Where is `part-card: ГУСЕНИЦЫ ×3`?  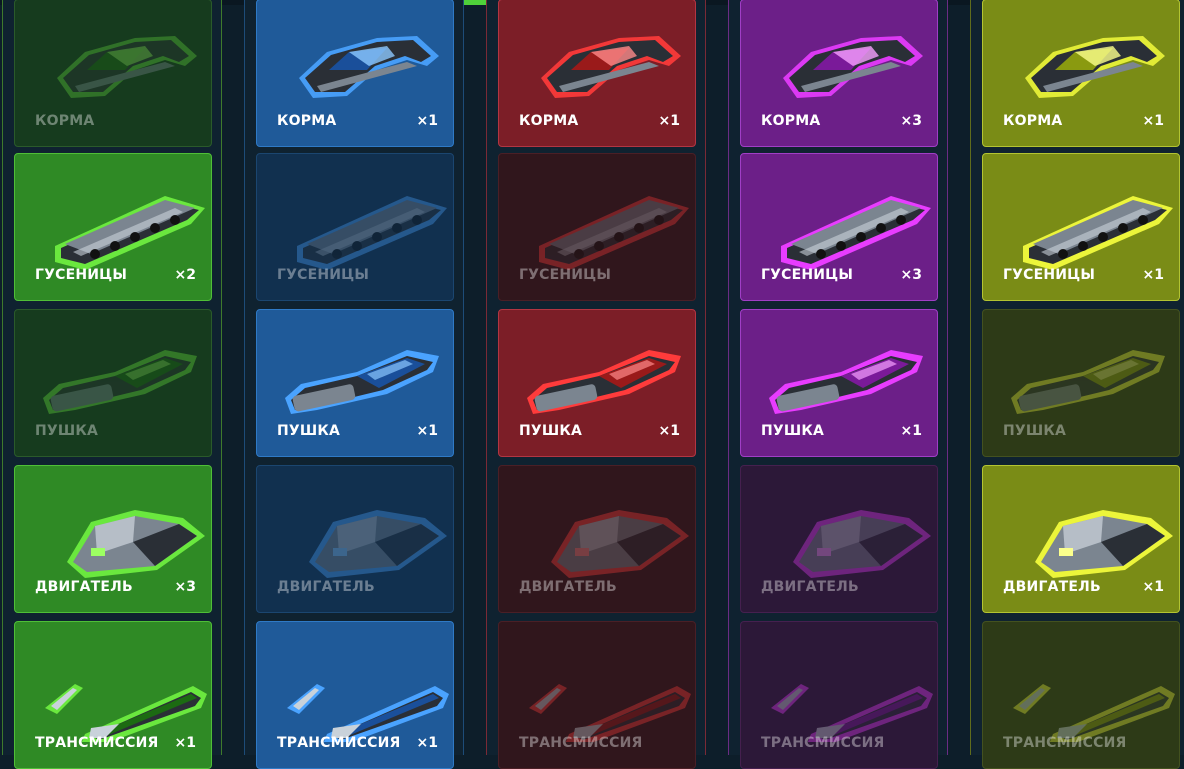 part-card: ГУСЕНИЦЫ ×3 is located at coordinates (839, 227).